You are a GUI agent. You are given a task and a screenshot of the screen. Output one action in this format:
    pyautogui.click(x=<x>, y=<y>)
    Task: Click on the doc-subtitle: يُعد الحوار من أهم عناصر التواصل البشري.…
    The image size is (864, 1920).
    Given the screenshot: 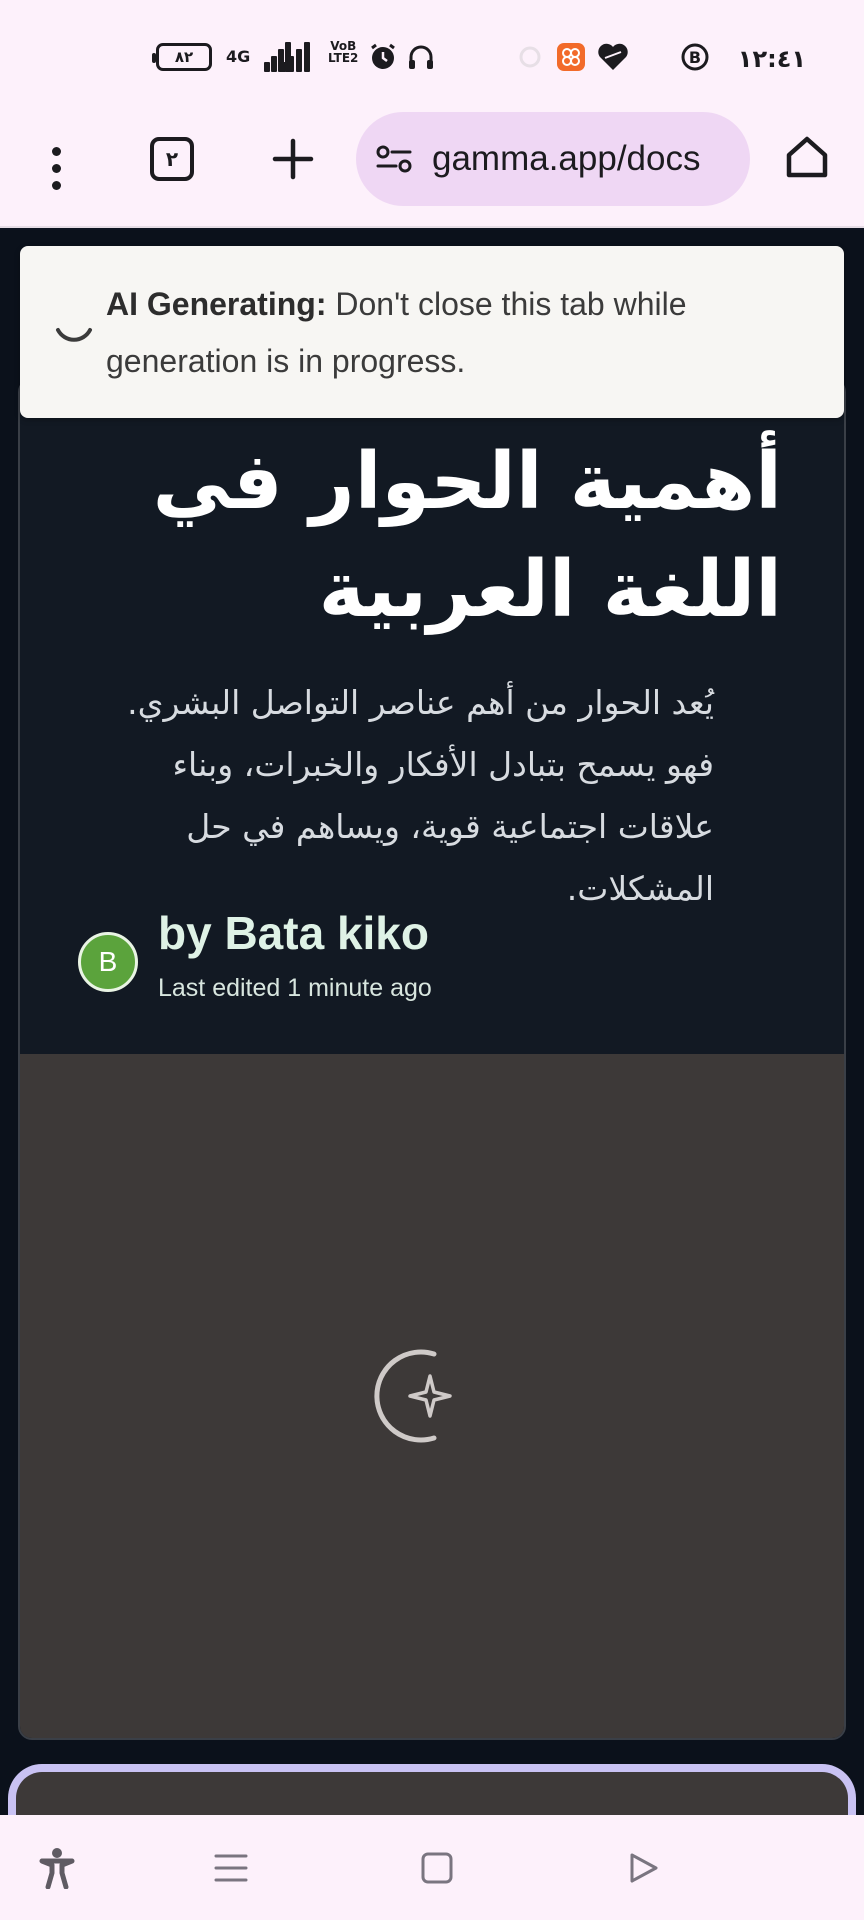 What is the action you would take?
    pyautogui.click(x=420, y=795)
    